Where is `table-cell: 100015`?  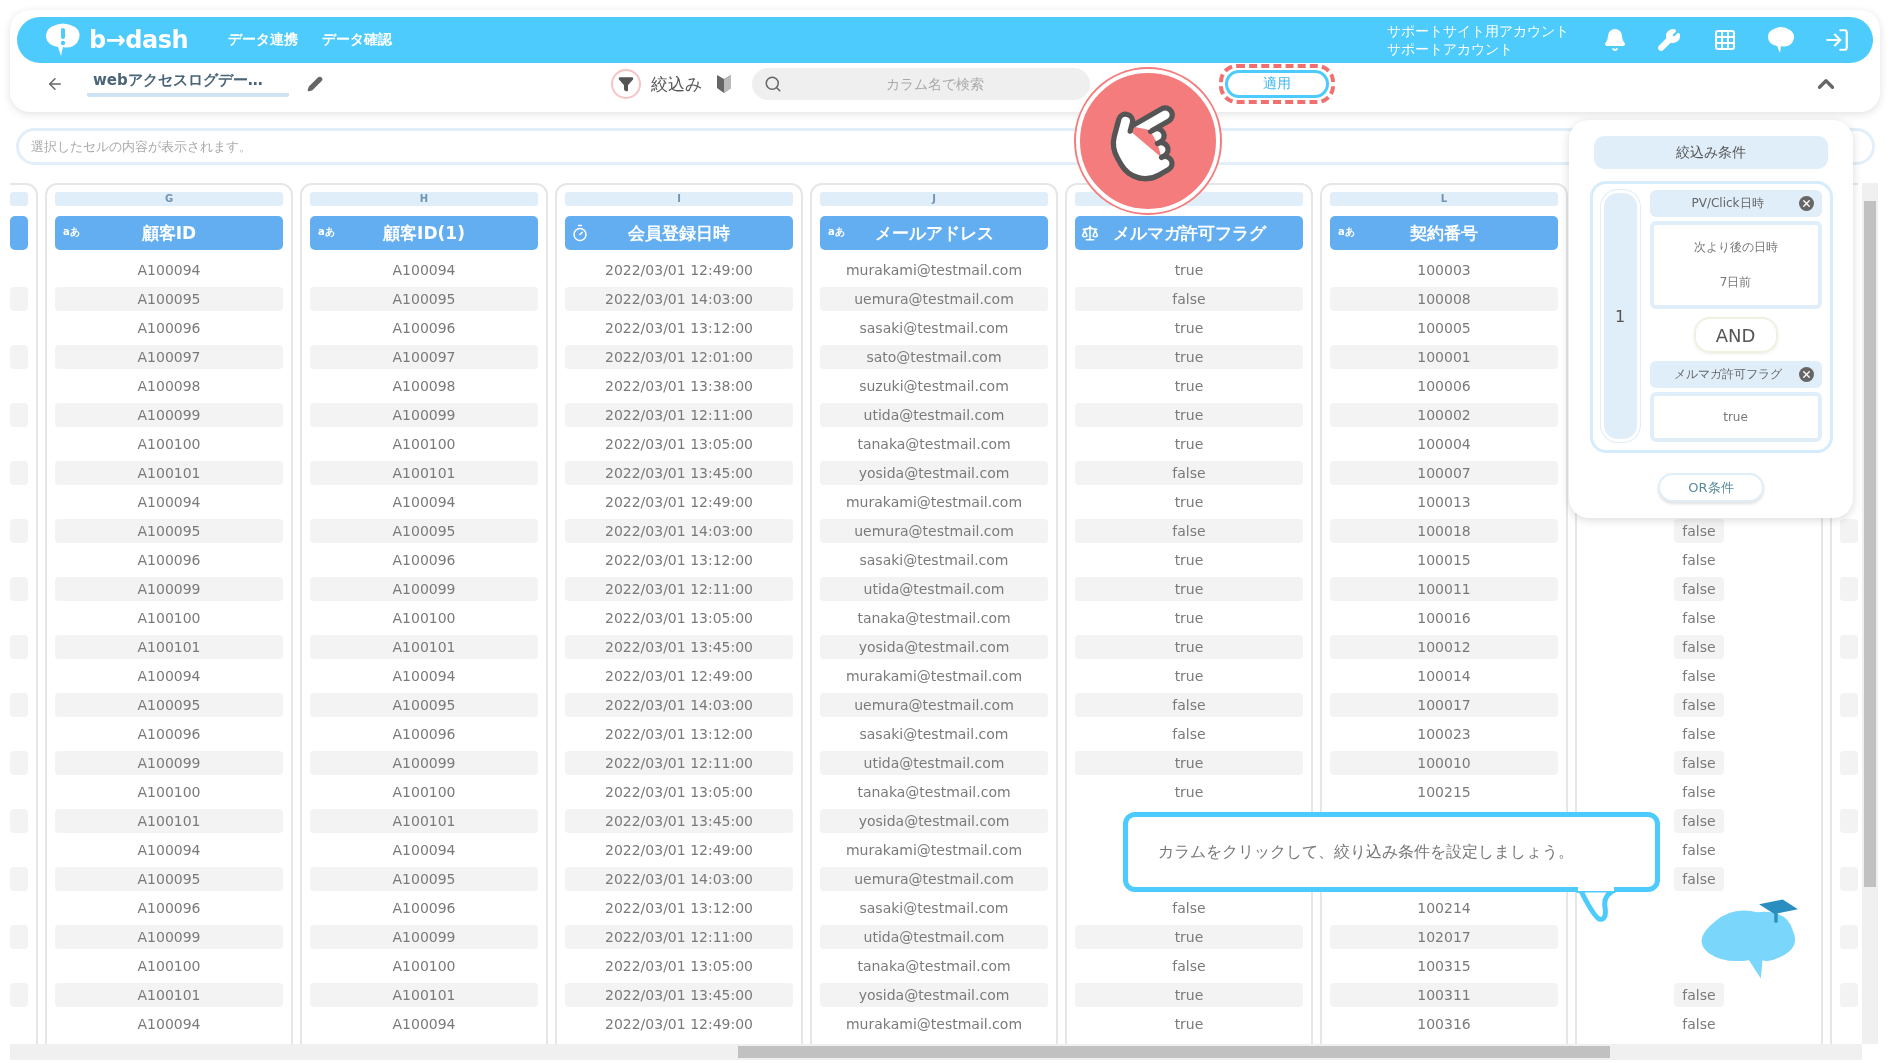 table-cell: 100015 is located at coordinates (1444, 559).